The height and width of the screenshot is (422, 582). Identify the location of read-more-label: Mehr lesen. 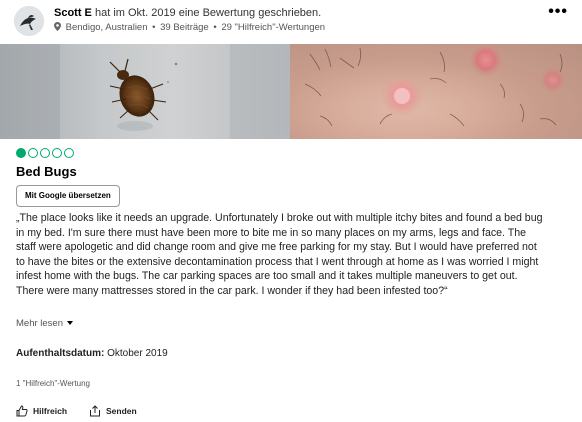
(39, 323).